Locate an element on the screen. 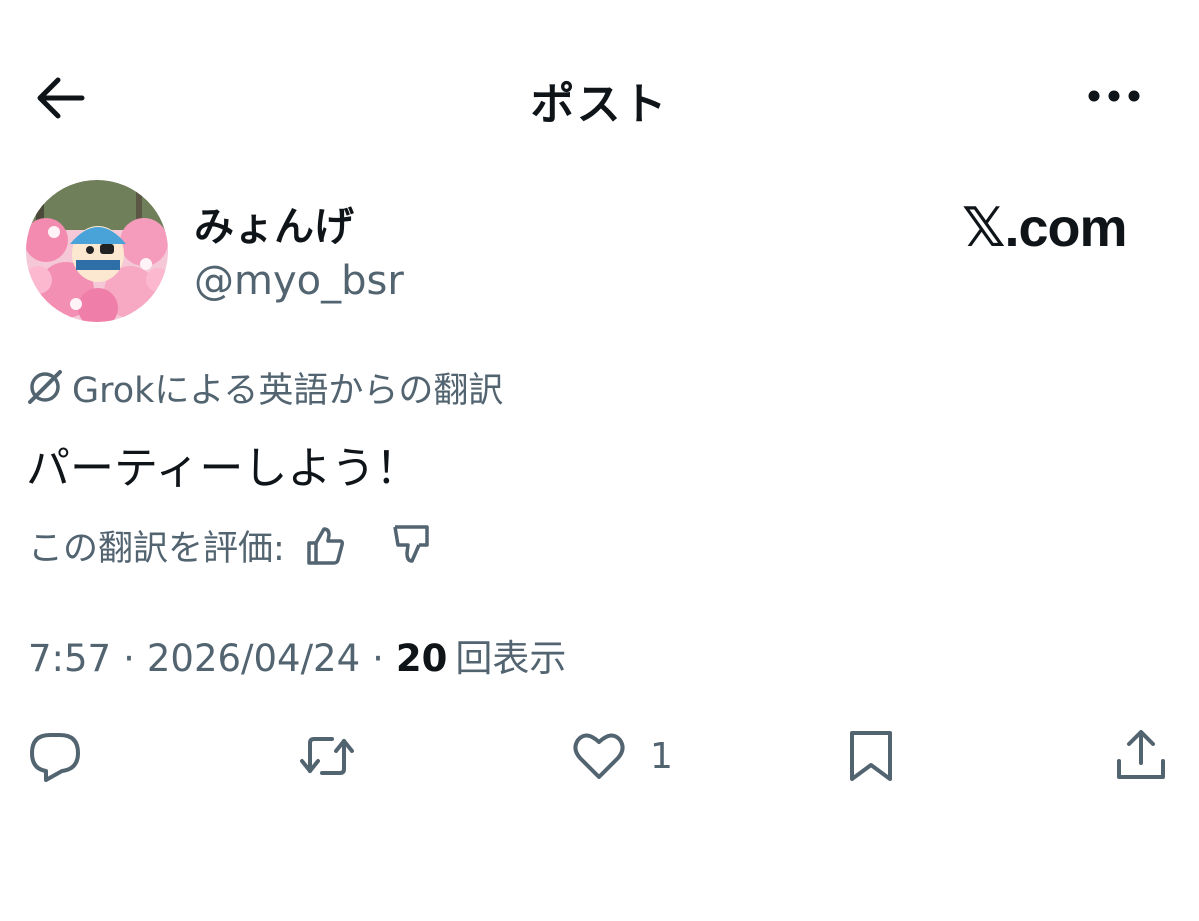 This screenshot has width=1199, height=921. share-icon is located at coordinates (1141, 754).